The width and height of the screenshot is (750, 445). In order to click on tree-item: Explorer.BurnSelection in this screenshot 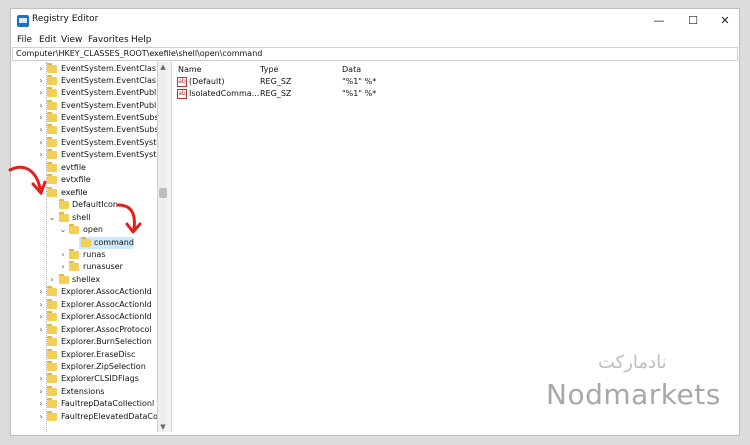, I will do `click(84, 342)`.